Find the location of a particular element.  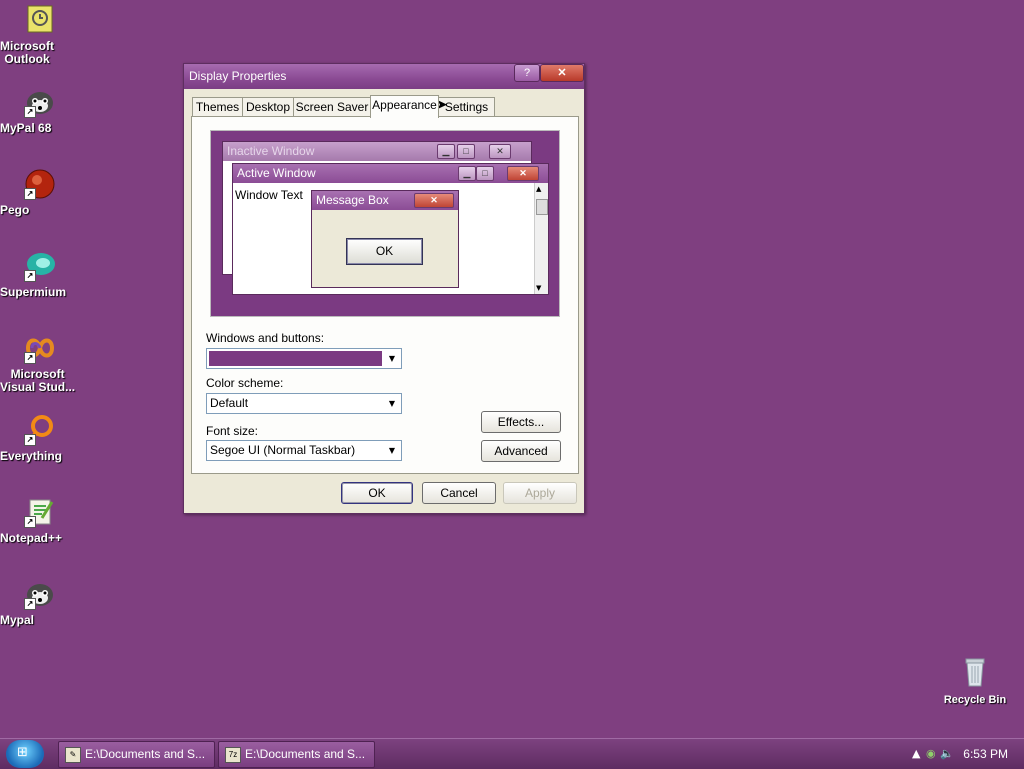

recycle-bin-label: Recycle Bin is located at coordinates (975, 700).